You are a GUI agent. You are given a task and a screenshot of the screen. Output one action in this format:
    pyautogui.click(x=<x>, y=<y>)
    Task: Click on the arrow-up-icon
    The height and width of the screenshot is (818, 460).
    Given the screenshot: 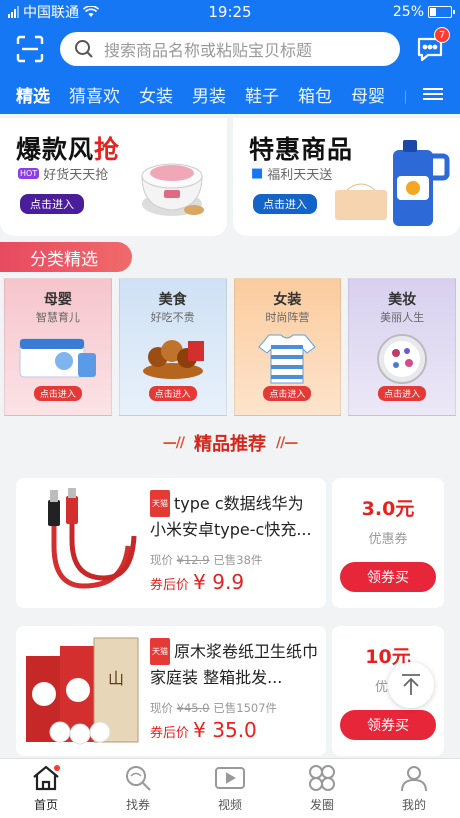 What is the action you would take?
    pyautogui.click(x=411, y=684)
    